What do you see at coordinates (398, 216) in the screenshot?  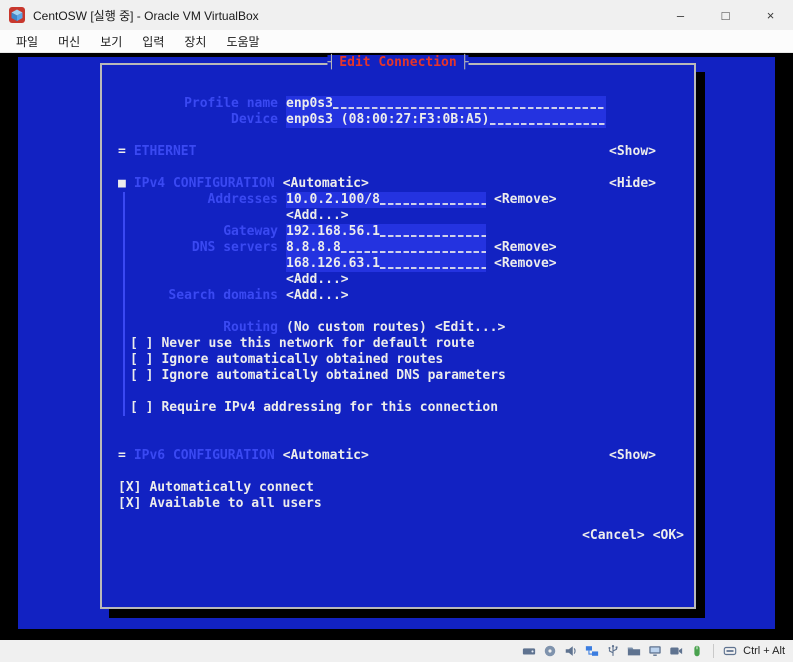 I see `address-add-row: <Add...>` at bounding box center [398, 216].